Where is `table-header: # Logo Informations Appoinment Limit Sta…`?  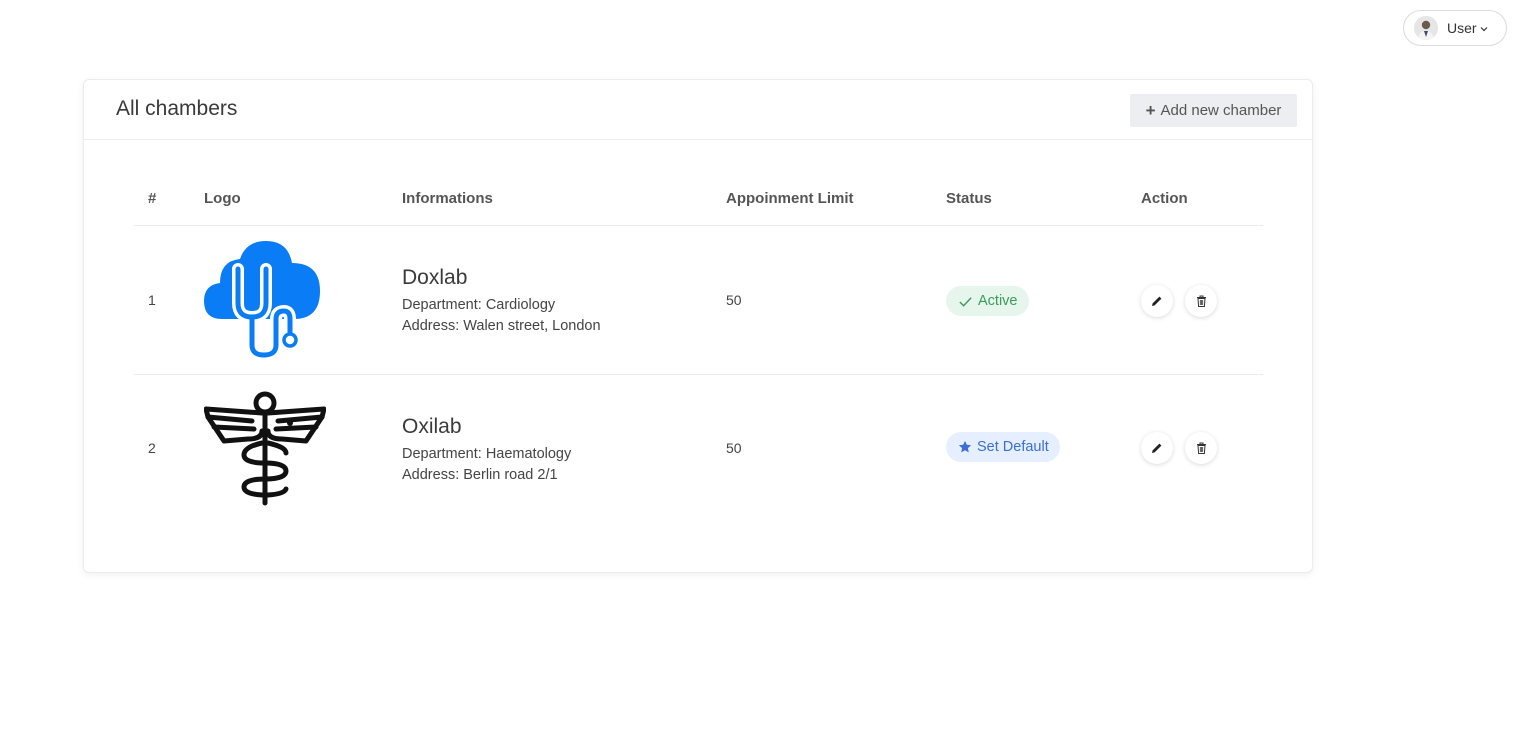 table-header: # Logo Informations Appoinment Limit Sta… is located at coordinates (698, 196).